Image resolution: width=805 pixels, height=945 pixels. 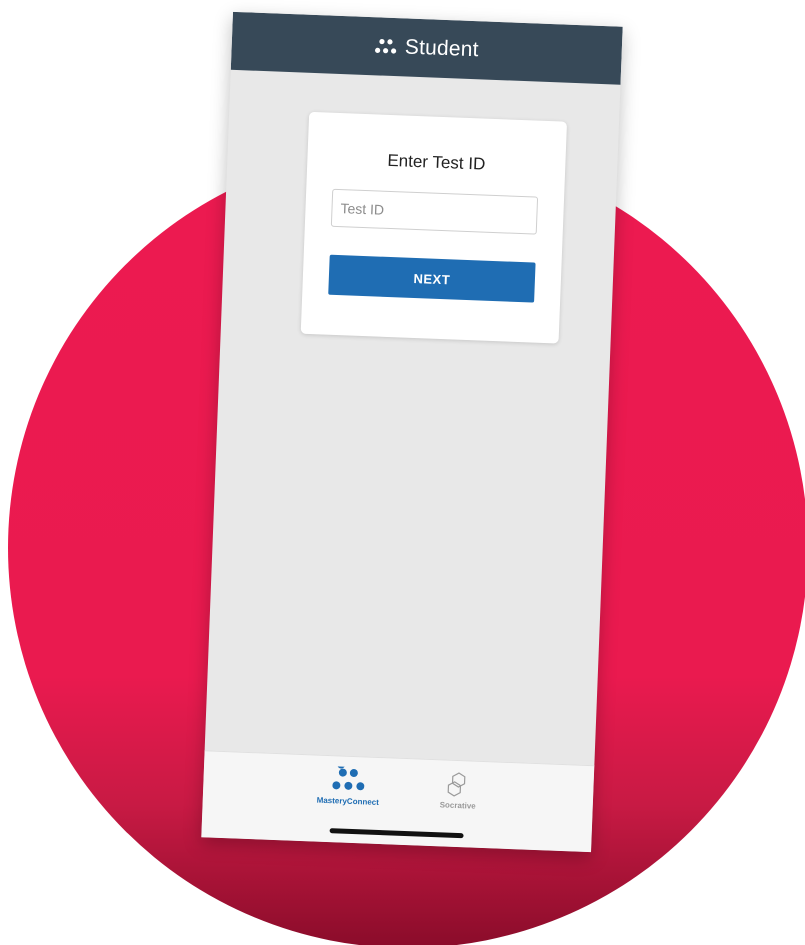 What do you see at coordinates (456, 784) in the screenshot?
I see `socrative-icon` at bounding box center [456, 784].